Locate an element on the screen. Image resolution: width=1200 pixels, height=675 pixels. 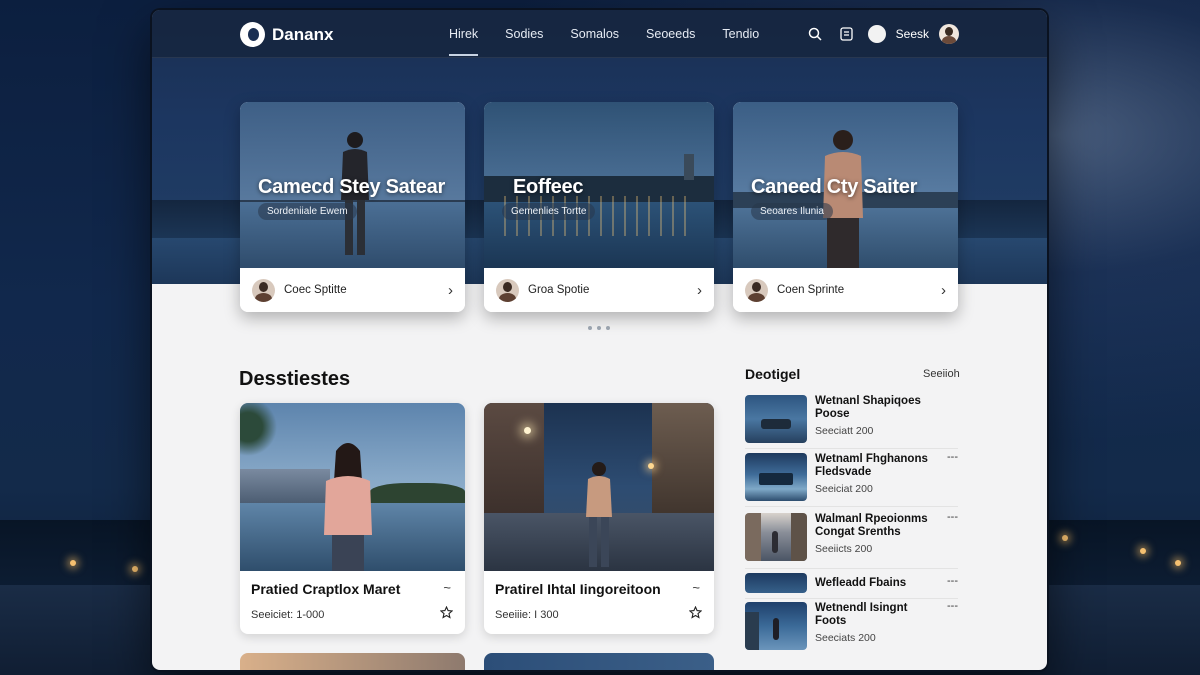
list-item: Wefleadd Fbains --- is located at coordinates (851, 586).